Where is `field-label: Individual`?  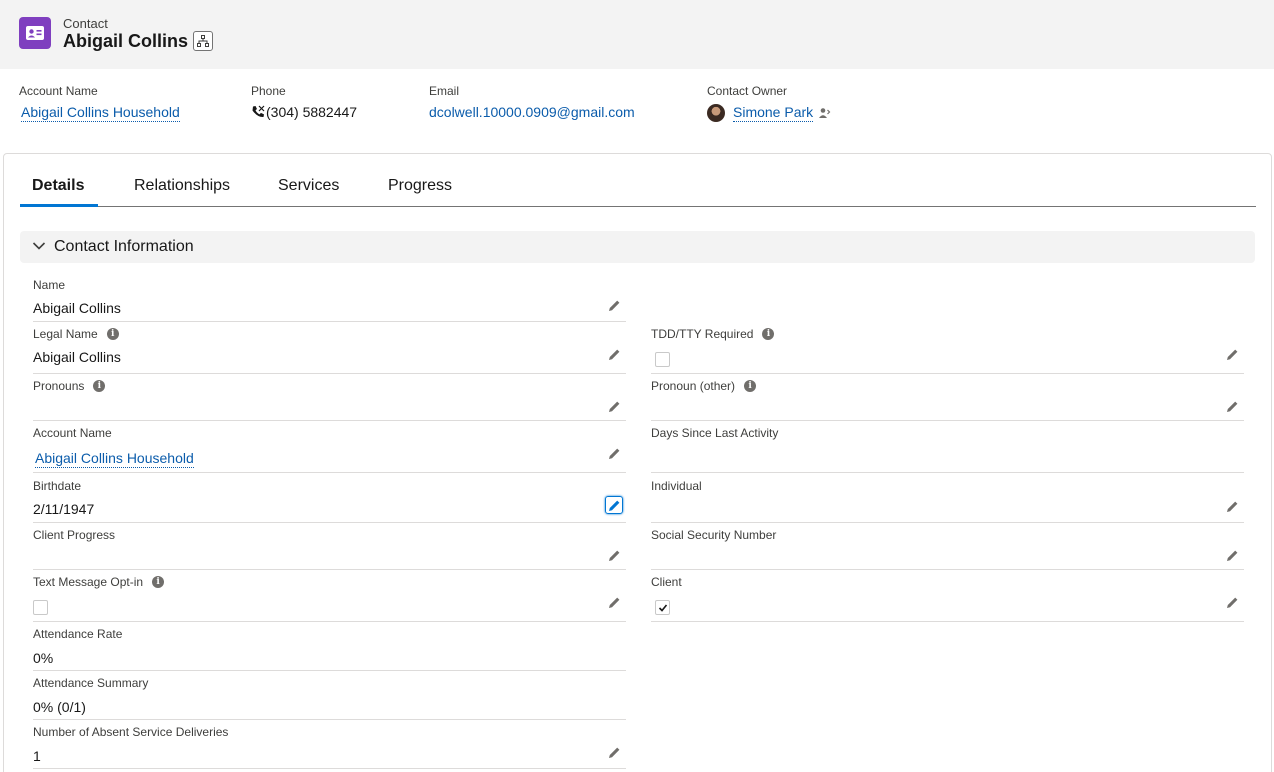
field-label: Individual is located at coordinates (676, 486).